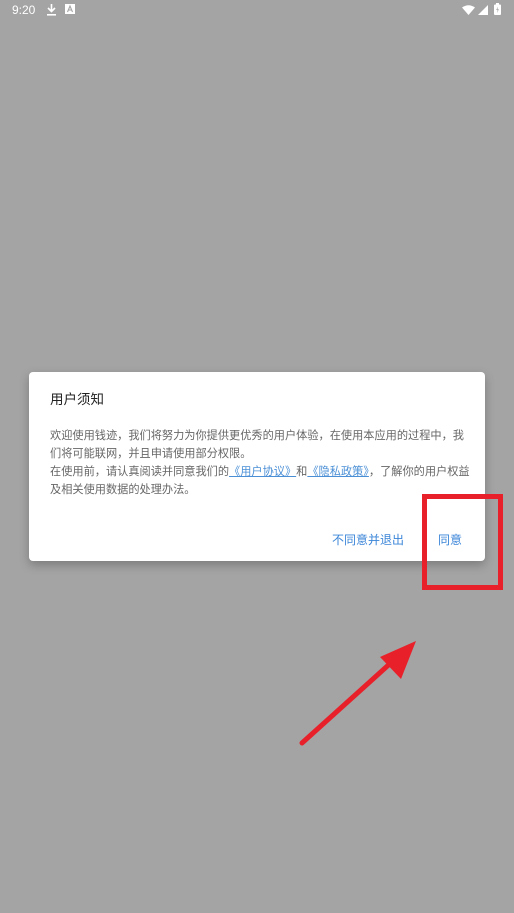 This screenshot has width=514, height=913. What do you see at coordinates (357, 693) in the screenshot?
I see `arrow-annotation-icon` at bounding box center [357, 693].